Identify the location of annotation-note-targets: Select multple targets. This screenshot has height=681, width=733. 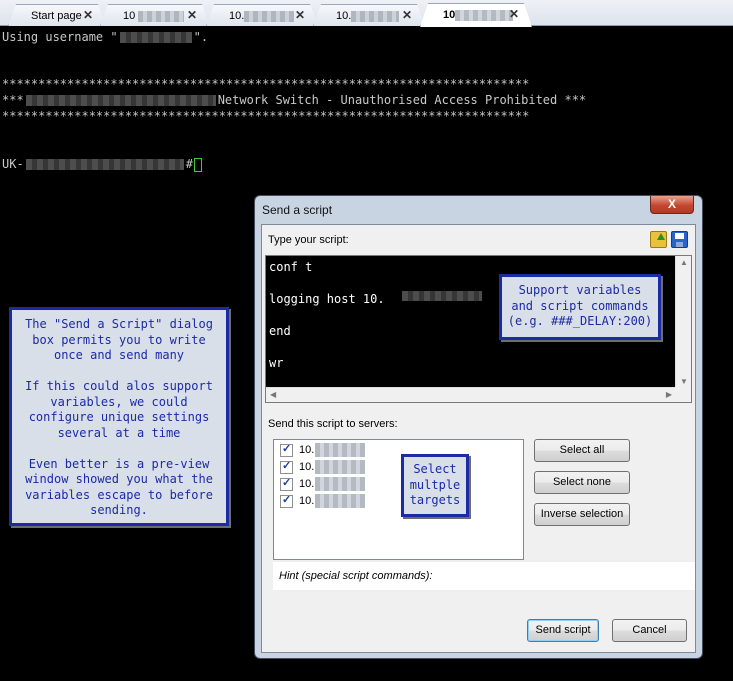
(435, 485).